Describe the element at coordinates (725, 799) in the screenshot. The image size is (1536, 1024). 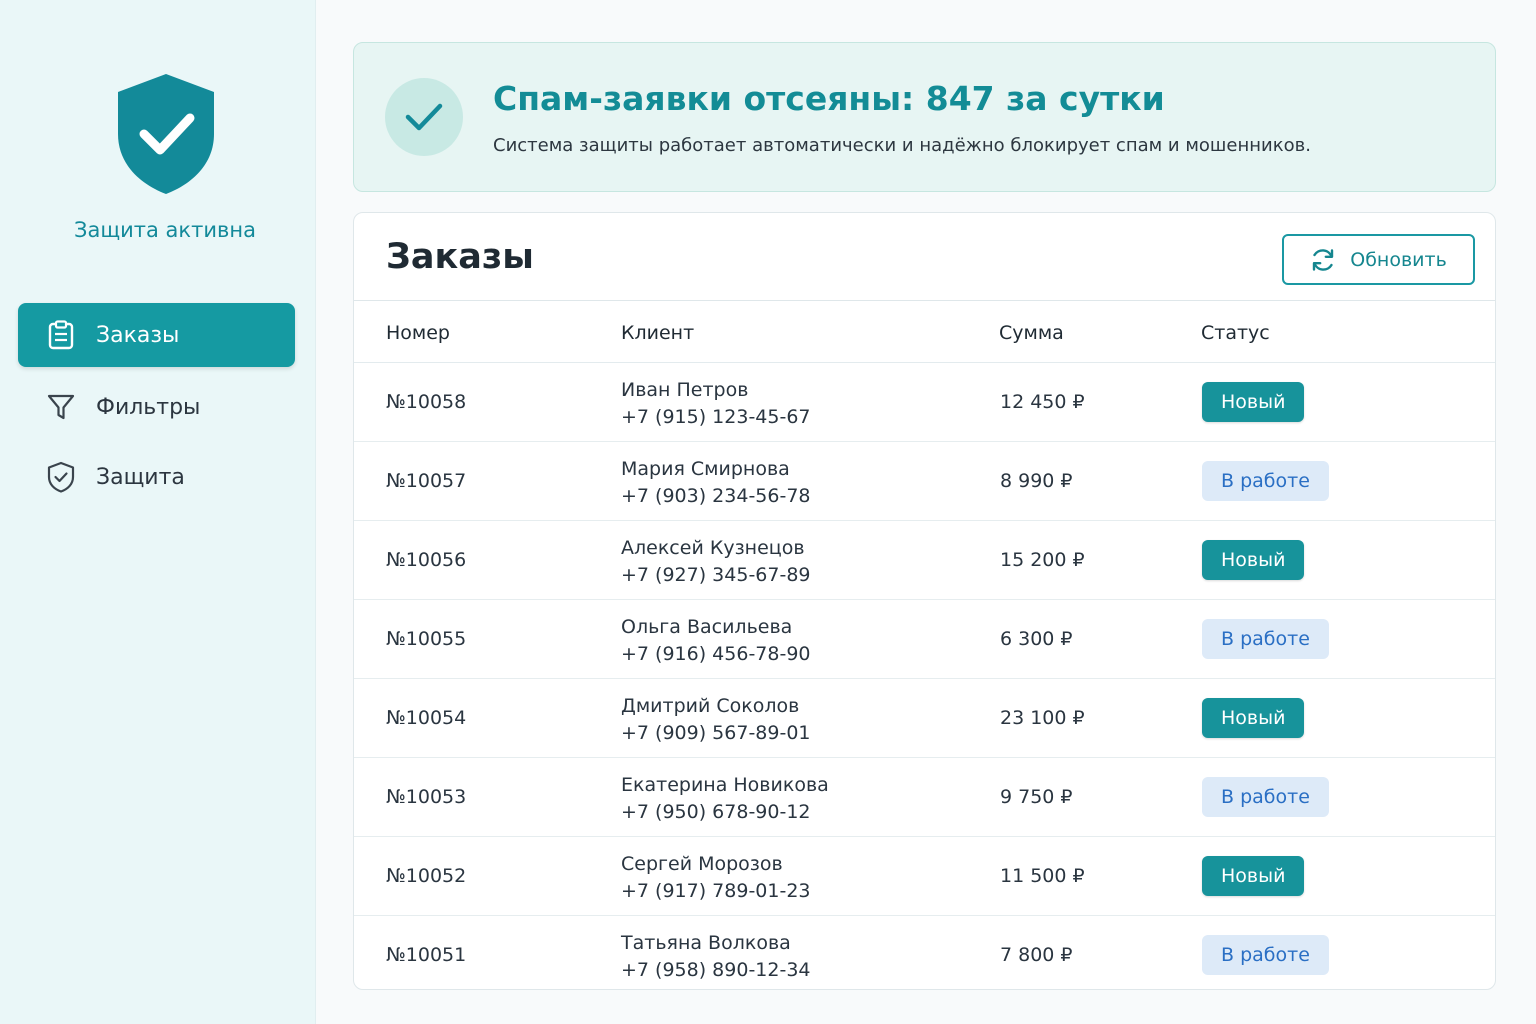
I see `client-cell: Екатерина Новикова +7 (950) 678-90-12` at that location.